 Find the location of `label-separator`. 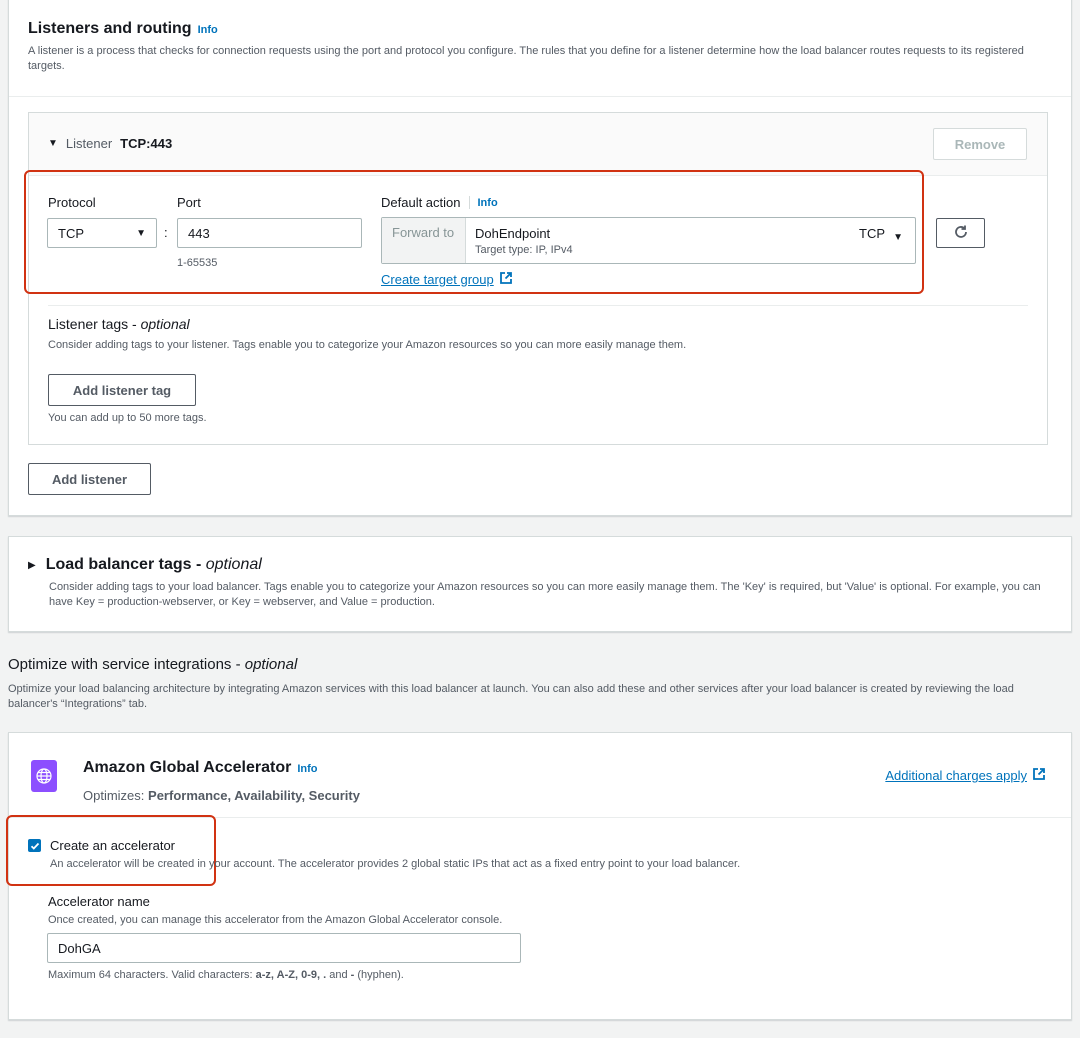

label-separator is located at coordinates (469, 202).